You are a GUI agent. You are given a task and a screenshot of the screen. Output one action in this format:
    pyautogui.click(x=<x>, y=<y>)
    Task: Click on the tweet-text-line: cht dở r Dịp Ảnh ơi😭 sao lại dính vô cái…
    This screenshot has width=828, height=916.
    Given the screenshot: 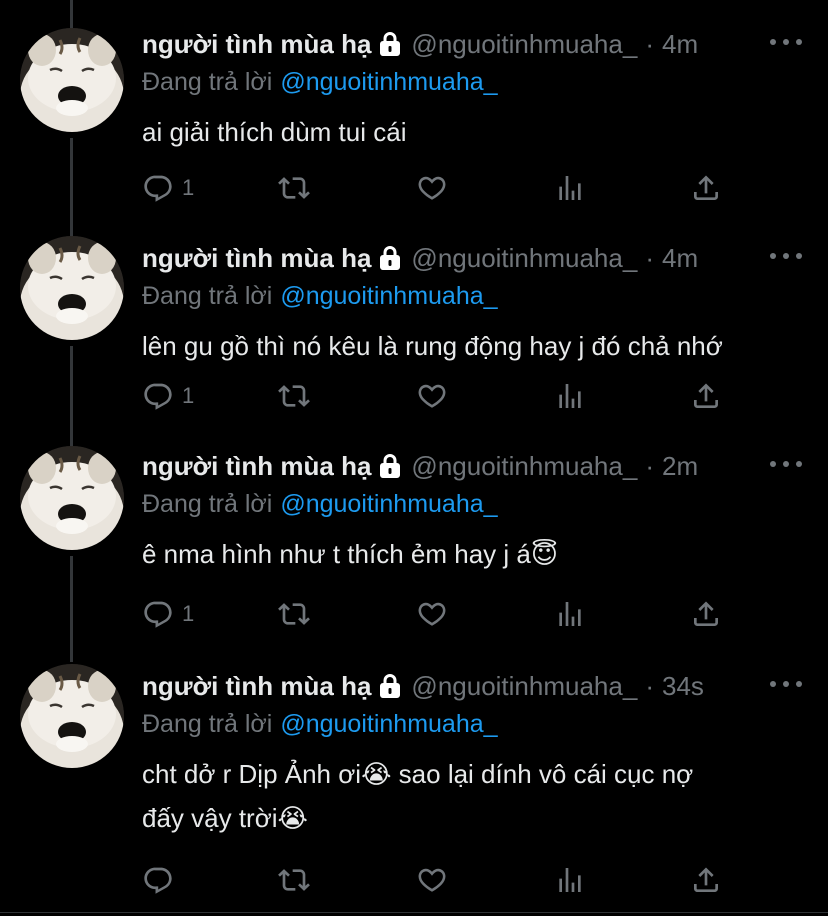 What is the action you would take?
    pyautogui.click(x=418, y=774)
    